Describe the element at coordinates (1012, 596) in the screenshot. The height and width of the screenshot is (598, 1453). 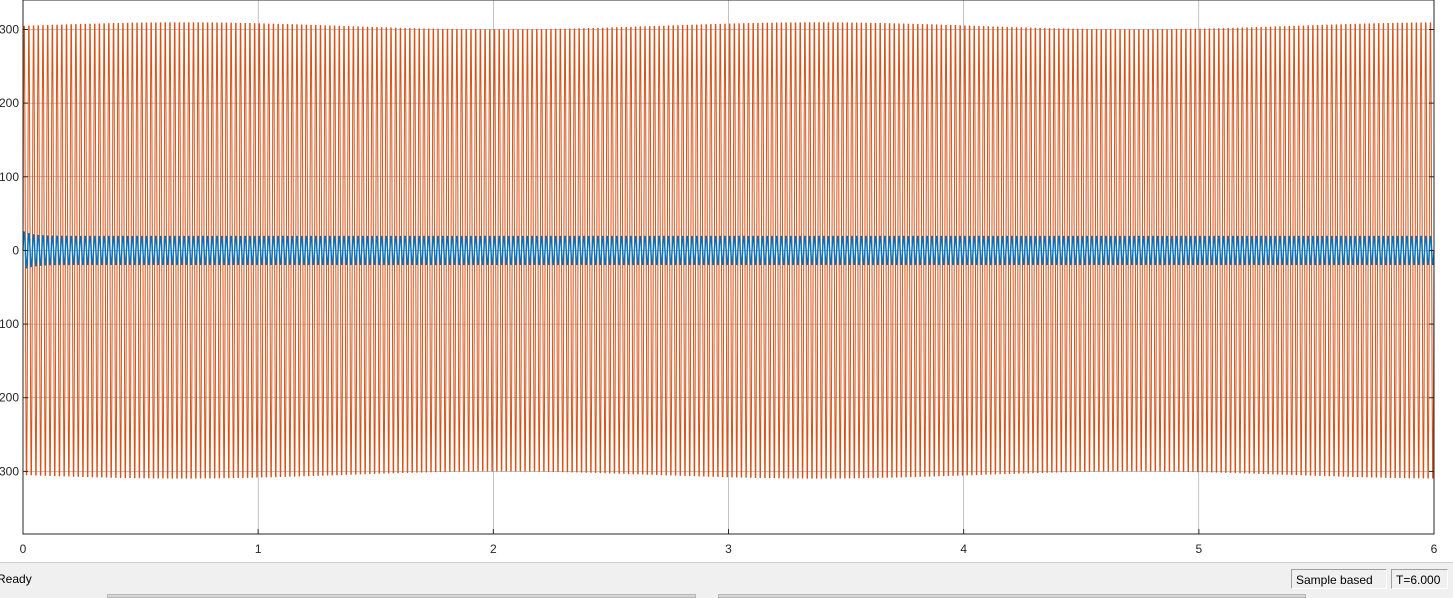
I see `status-scrollbar-right` at that location.